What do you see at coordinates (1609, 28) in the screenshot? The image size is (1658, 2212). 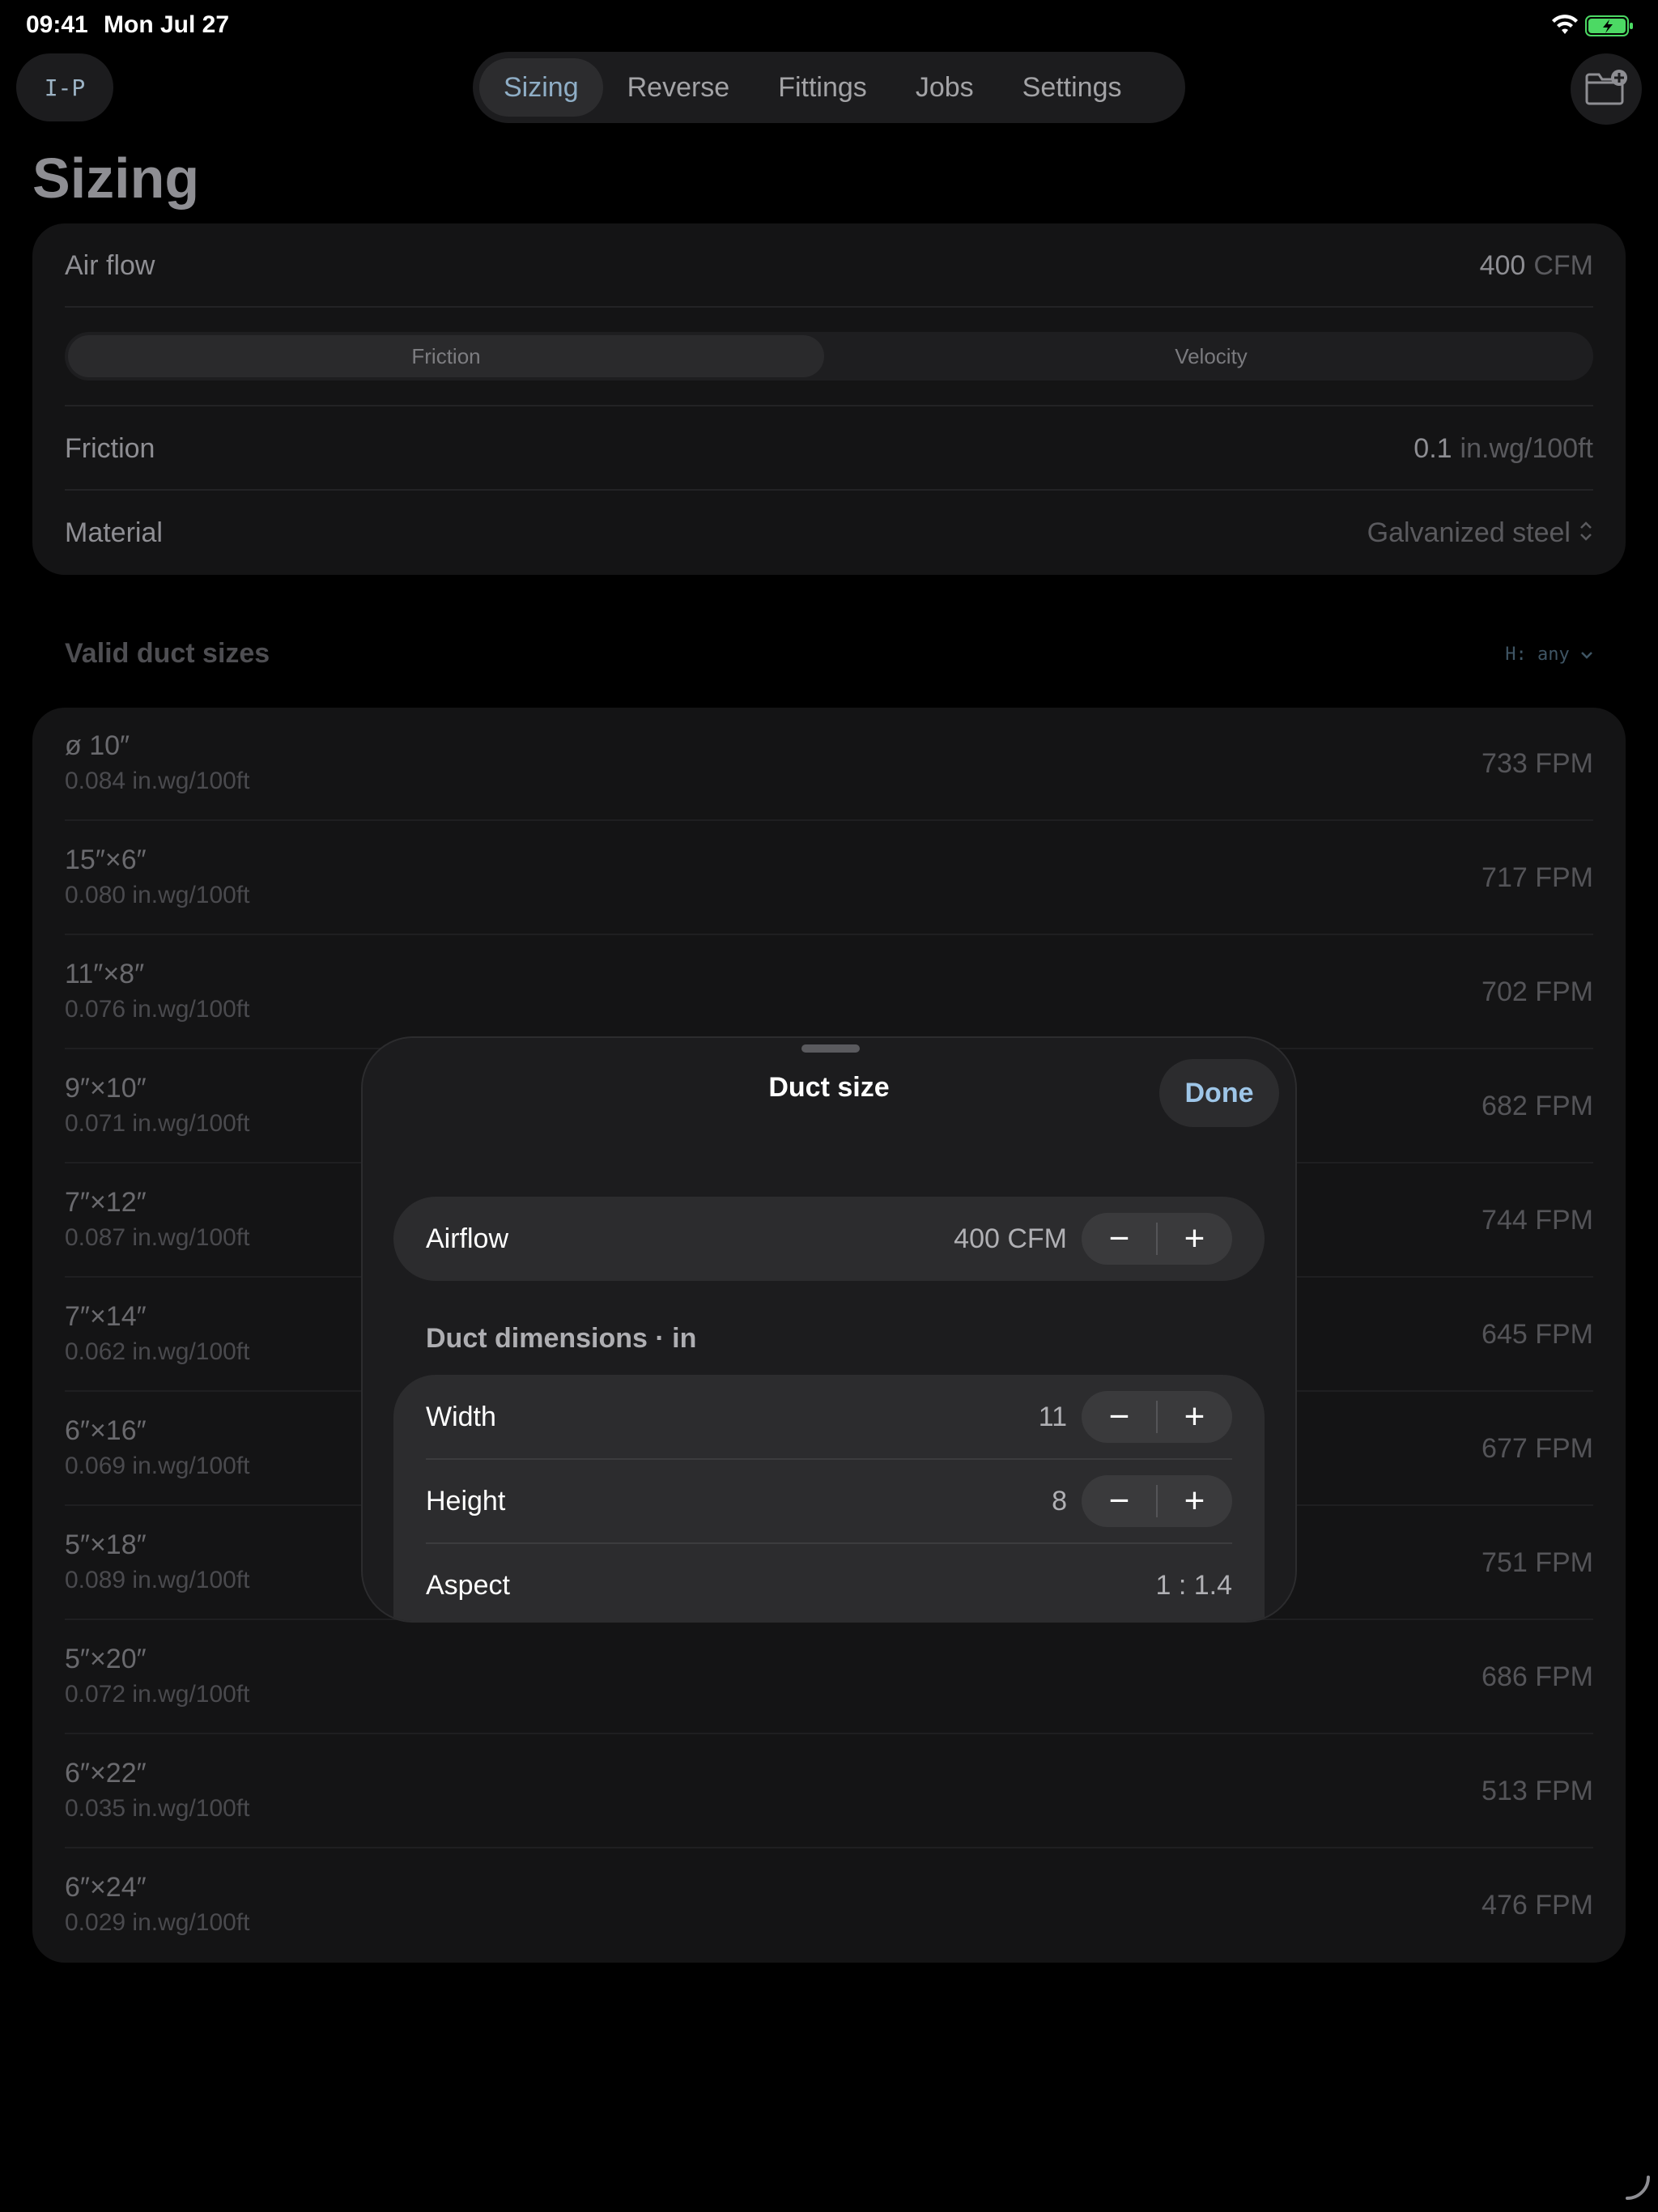 I see `battery-charging-icon` at bounding box center [1609, 28].